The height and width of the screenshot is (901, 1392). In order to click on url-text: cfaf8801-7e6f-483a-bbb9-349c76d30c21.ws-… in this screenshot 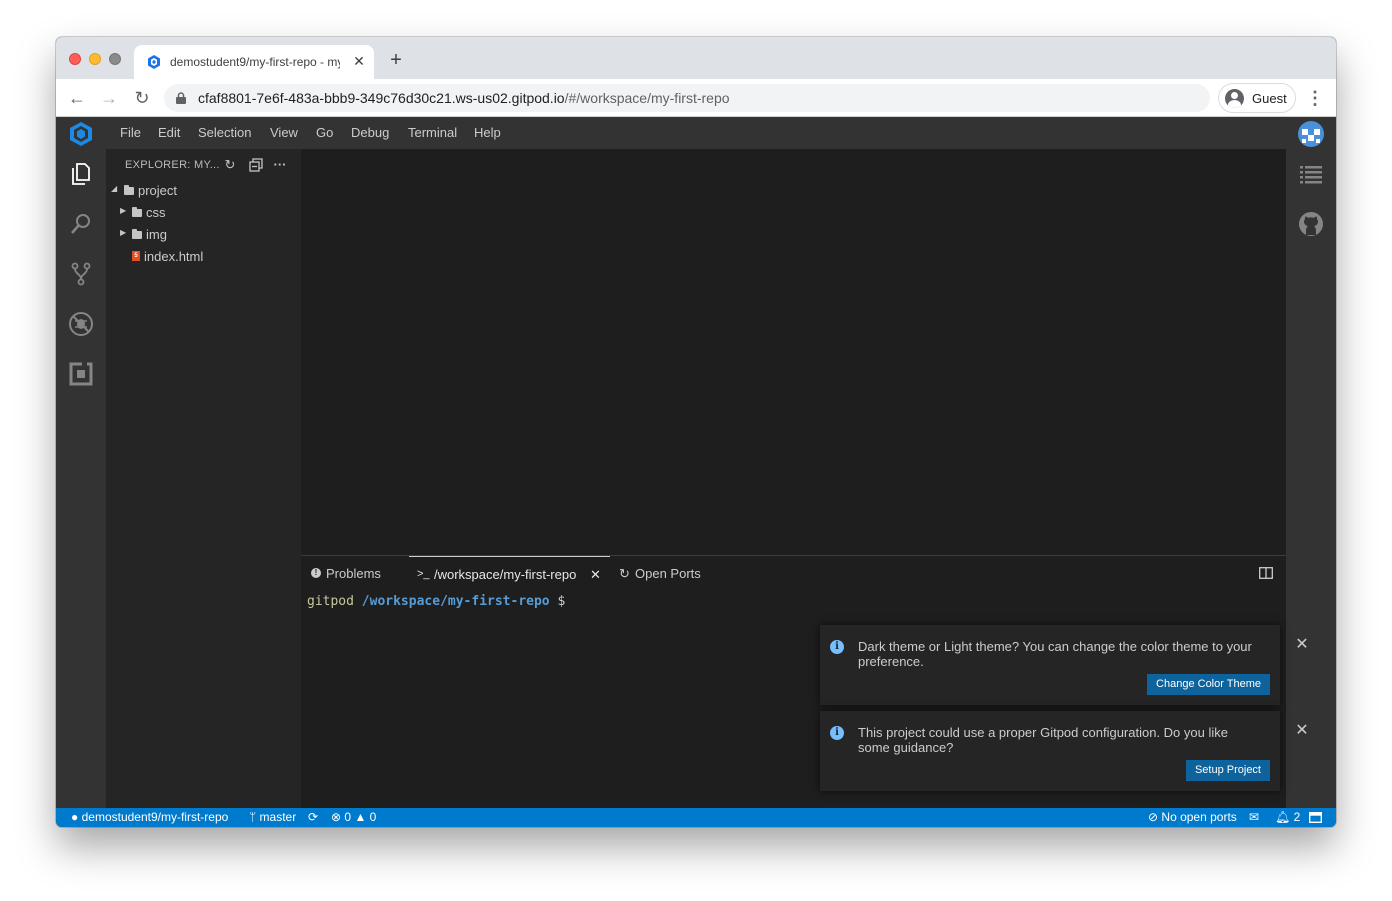, I will do `click(464, 98)`.